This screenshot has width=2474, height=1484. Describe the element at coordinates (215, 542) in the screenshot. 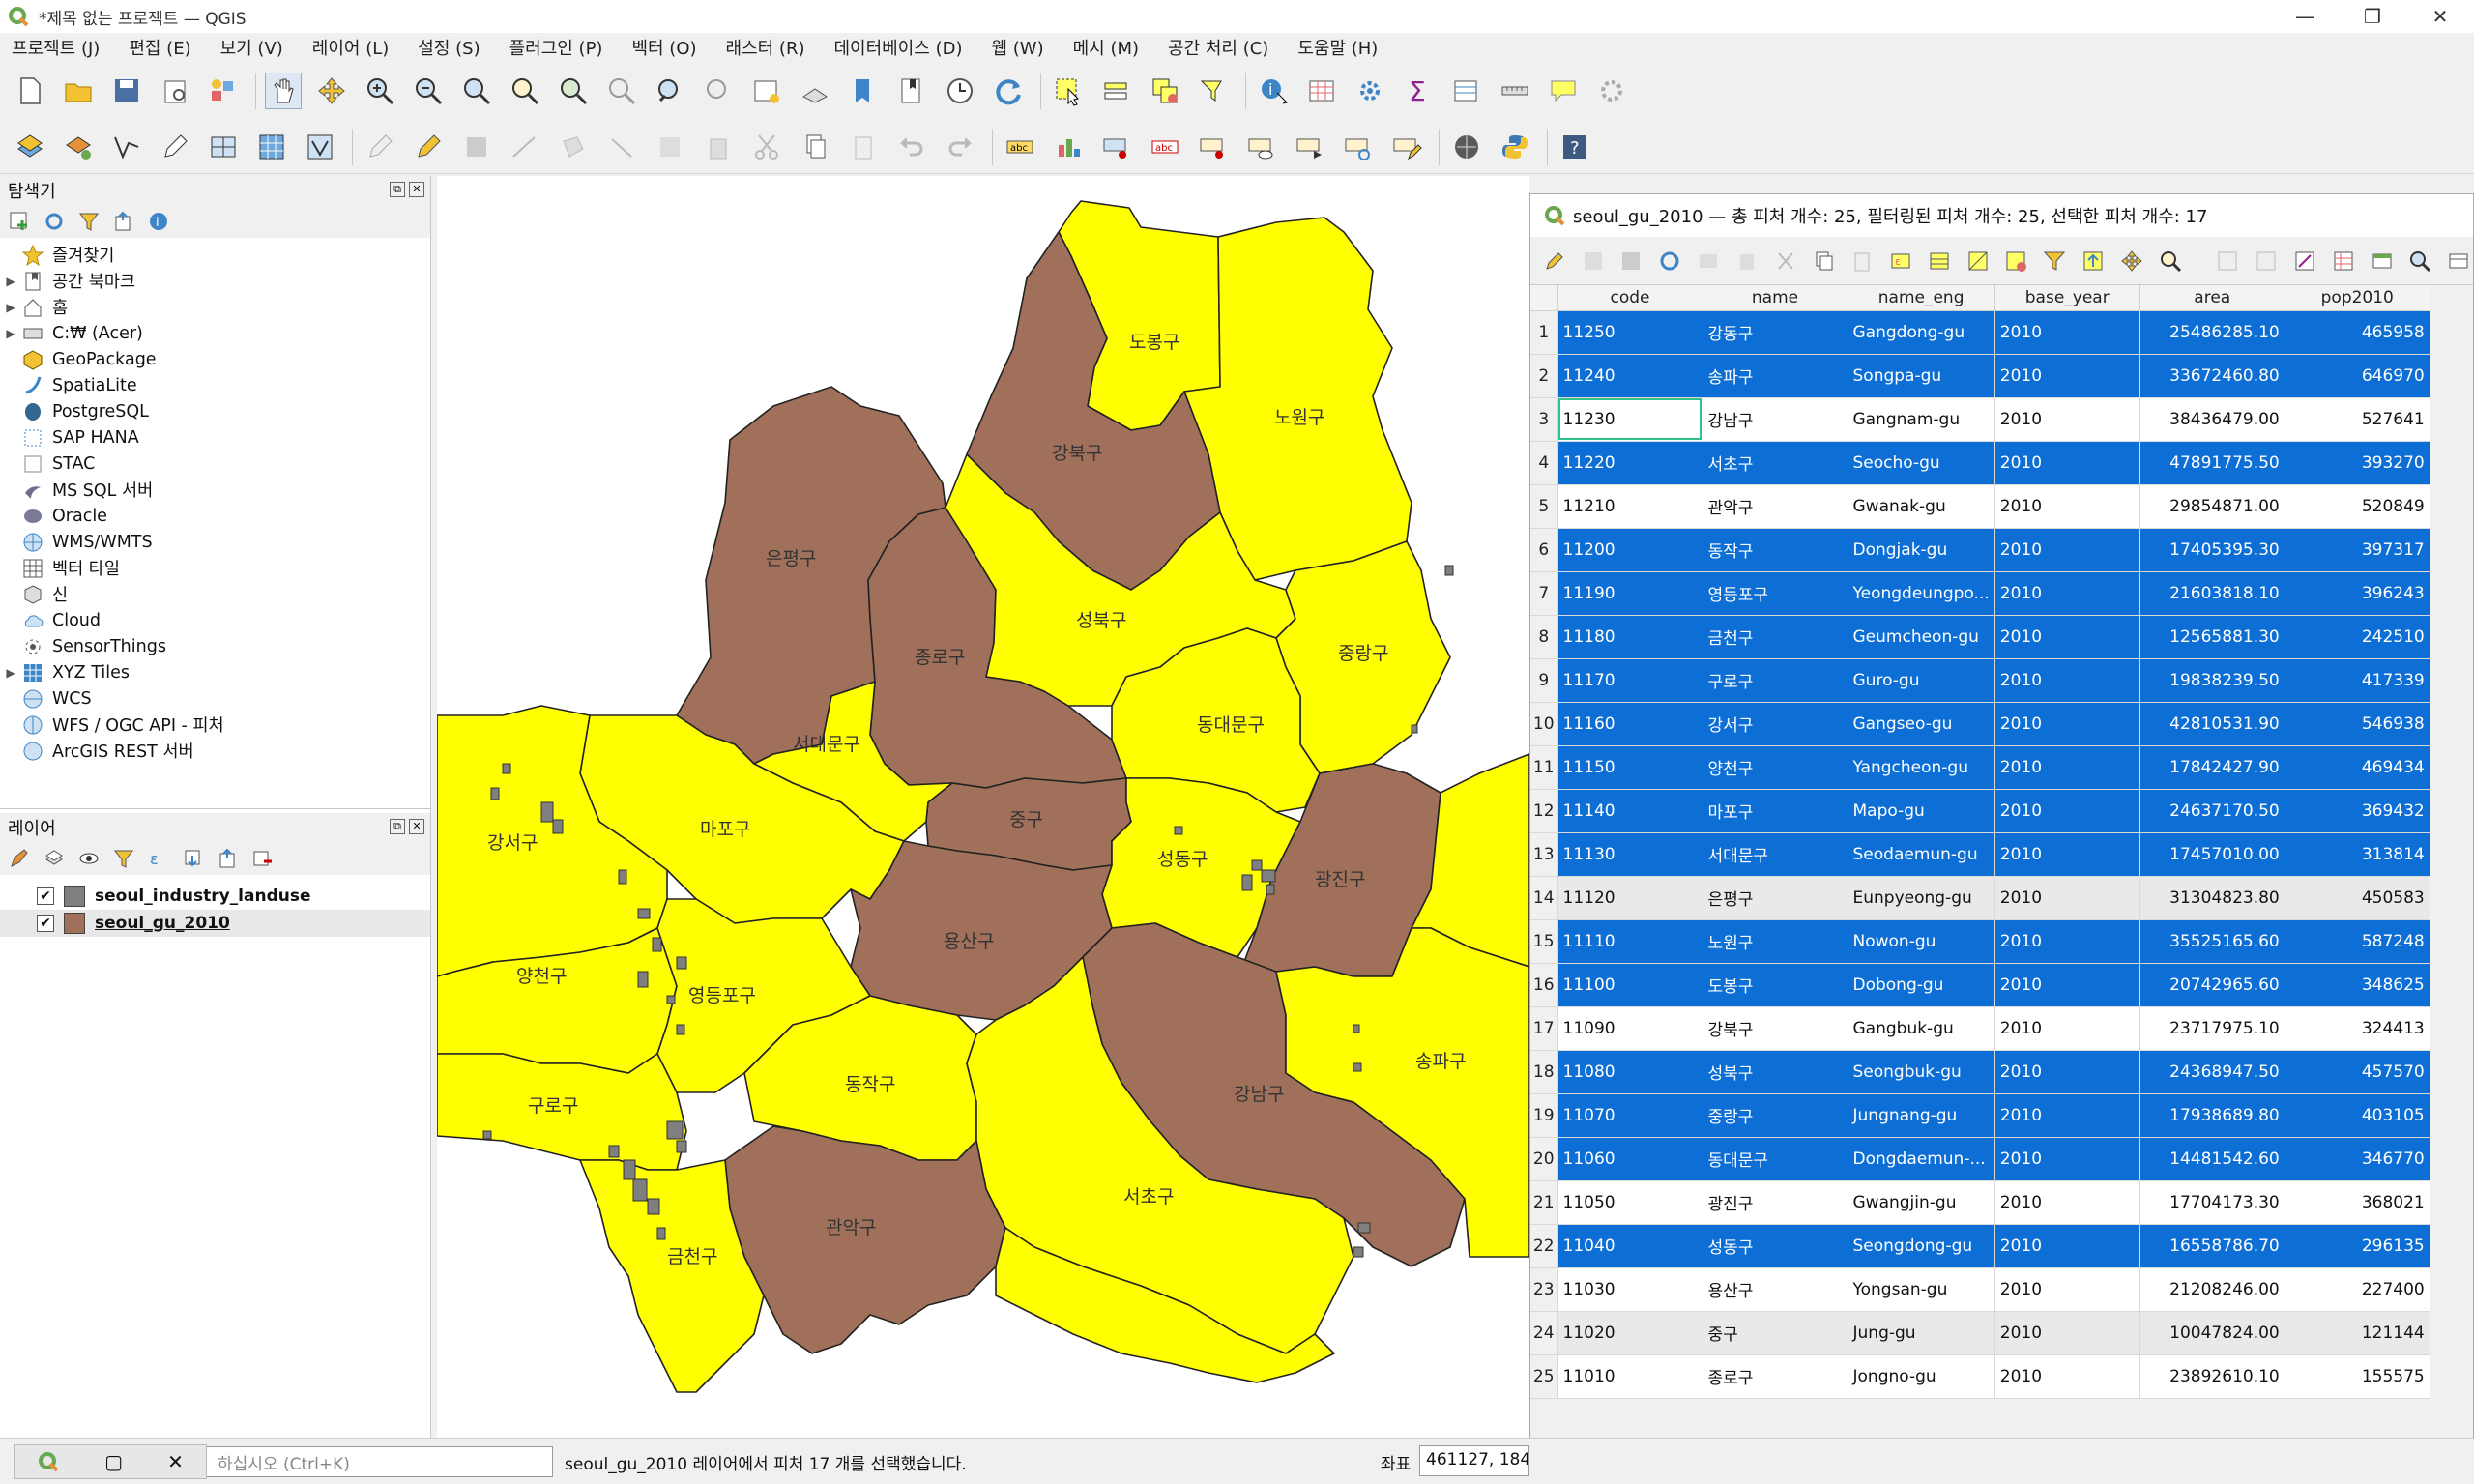

I see `tree-item-wms: WMS/WMTS` at that location.